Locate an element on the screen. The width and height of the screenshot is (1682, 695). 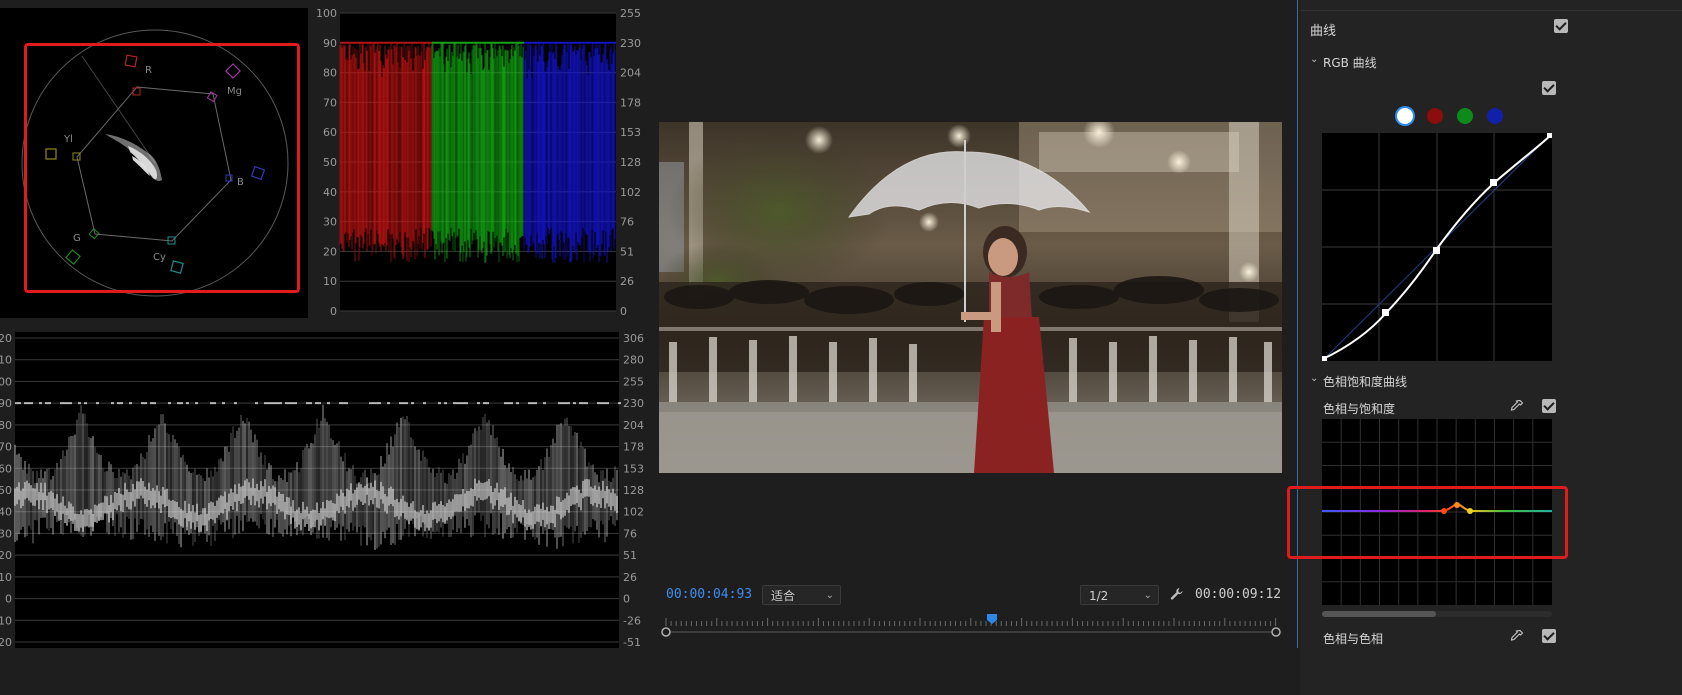
vectorscope-panel: R Mg B Cy G Yl is located at coordinates (154, 163).